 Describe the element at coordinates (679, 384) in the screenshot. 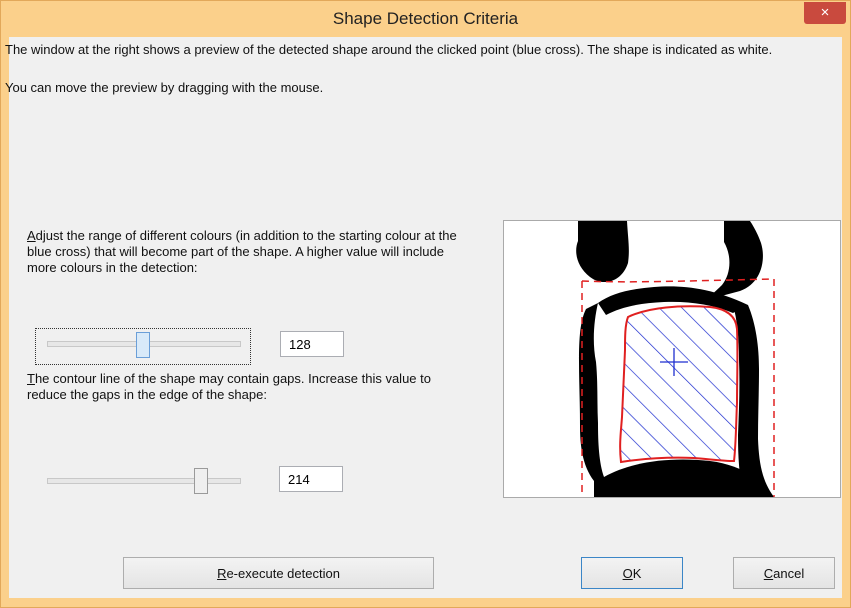

I see `detected-shape` at that location.